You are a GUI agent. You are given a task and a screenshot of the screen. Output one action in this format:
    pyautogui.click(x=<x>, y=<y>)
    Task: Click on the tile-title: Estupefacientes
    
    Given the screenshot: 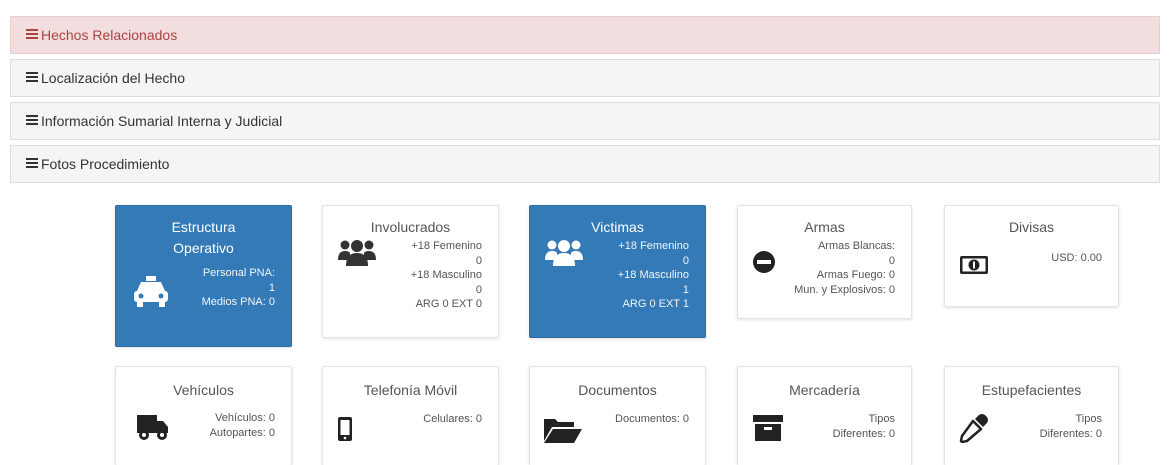 What is the action you would take?
    pyautogui.click(x=1031, y=390)
    